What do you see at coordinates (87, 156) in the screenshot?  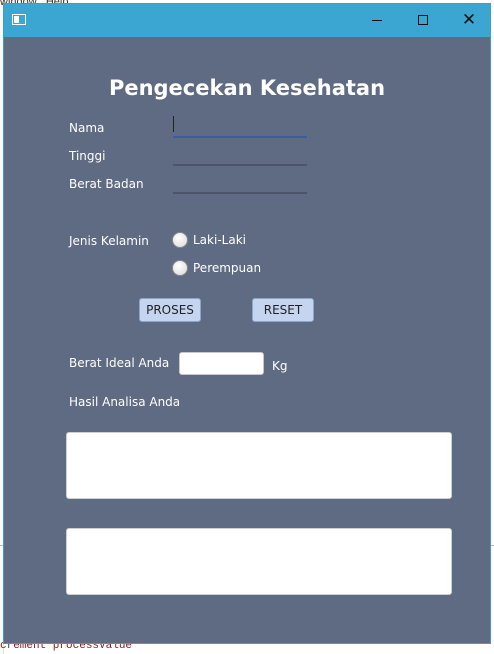 I see `tinggi-label: Tinggi` at bounding box center [87, 156].